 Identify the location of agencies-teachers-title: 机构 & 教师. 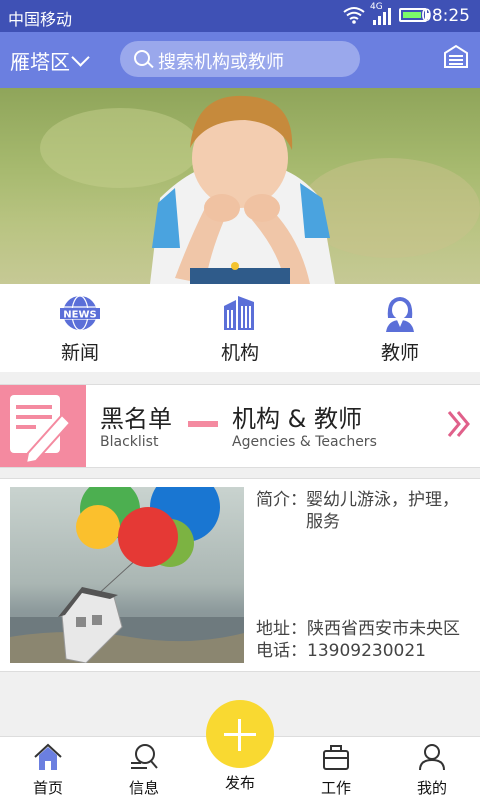
(297, 419).